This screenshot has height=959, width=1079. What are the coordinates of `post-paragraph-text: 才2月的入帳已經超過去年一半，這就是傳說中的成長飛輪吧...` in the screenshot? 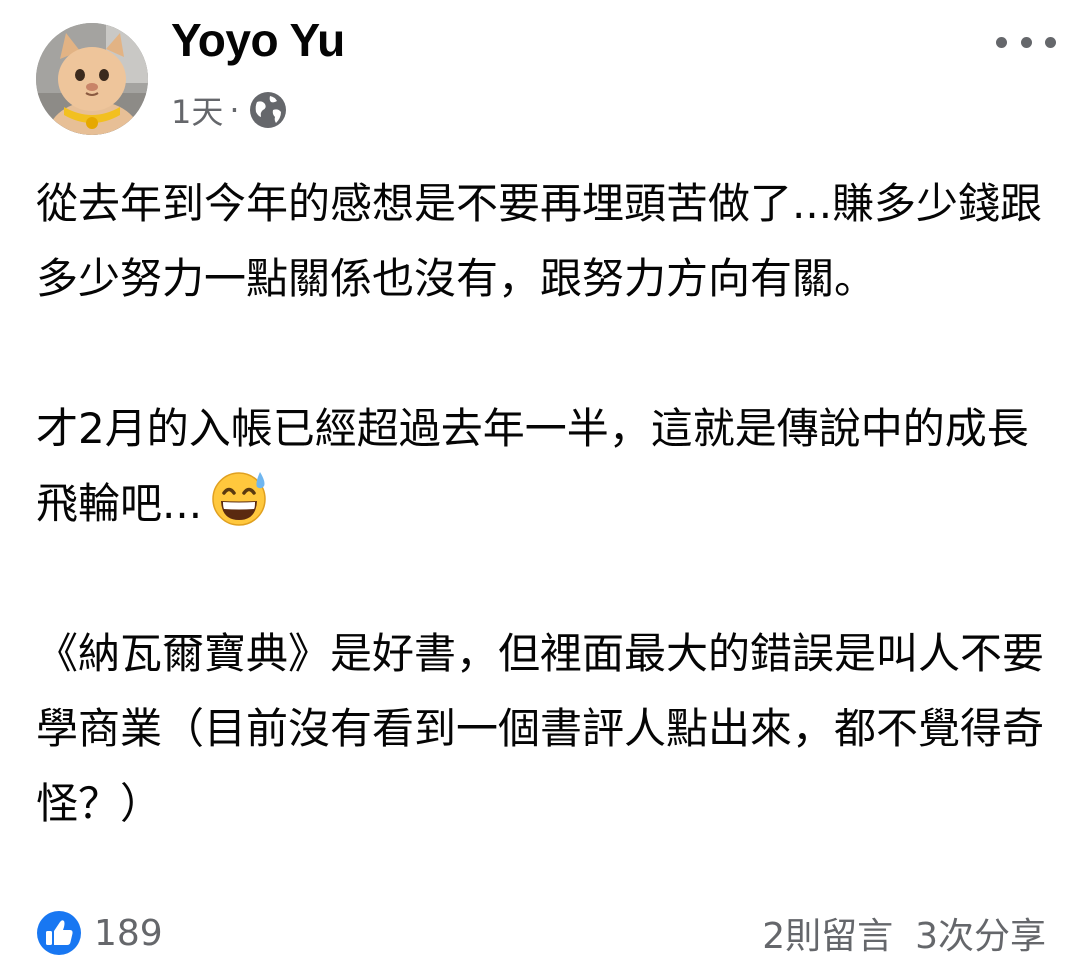 It's located at (532, 466).